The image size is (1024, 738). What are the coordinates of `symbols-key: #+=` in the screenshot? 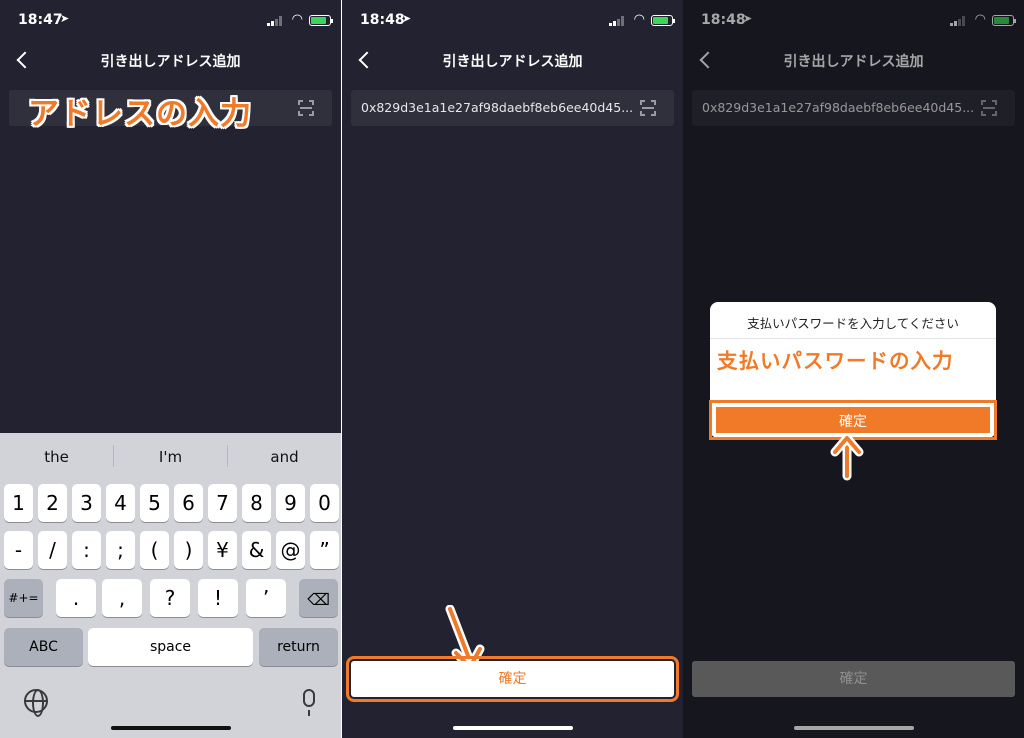 It's located at (23, 598).